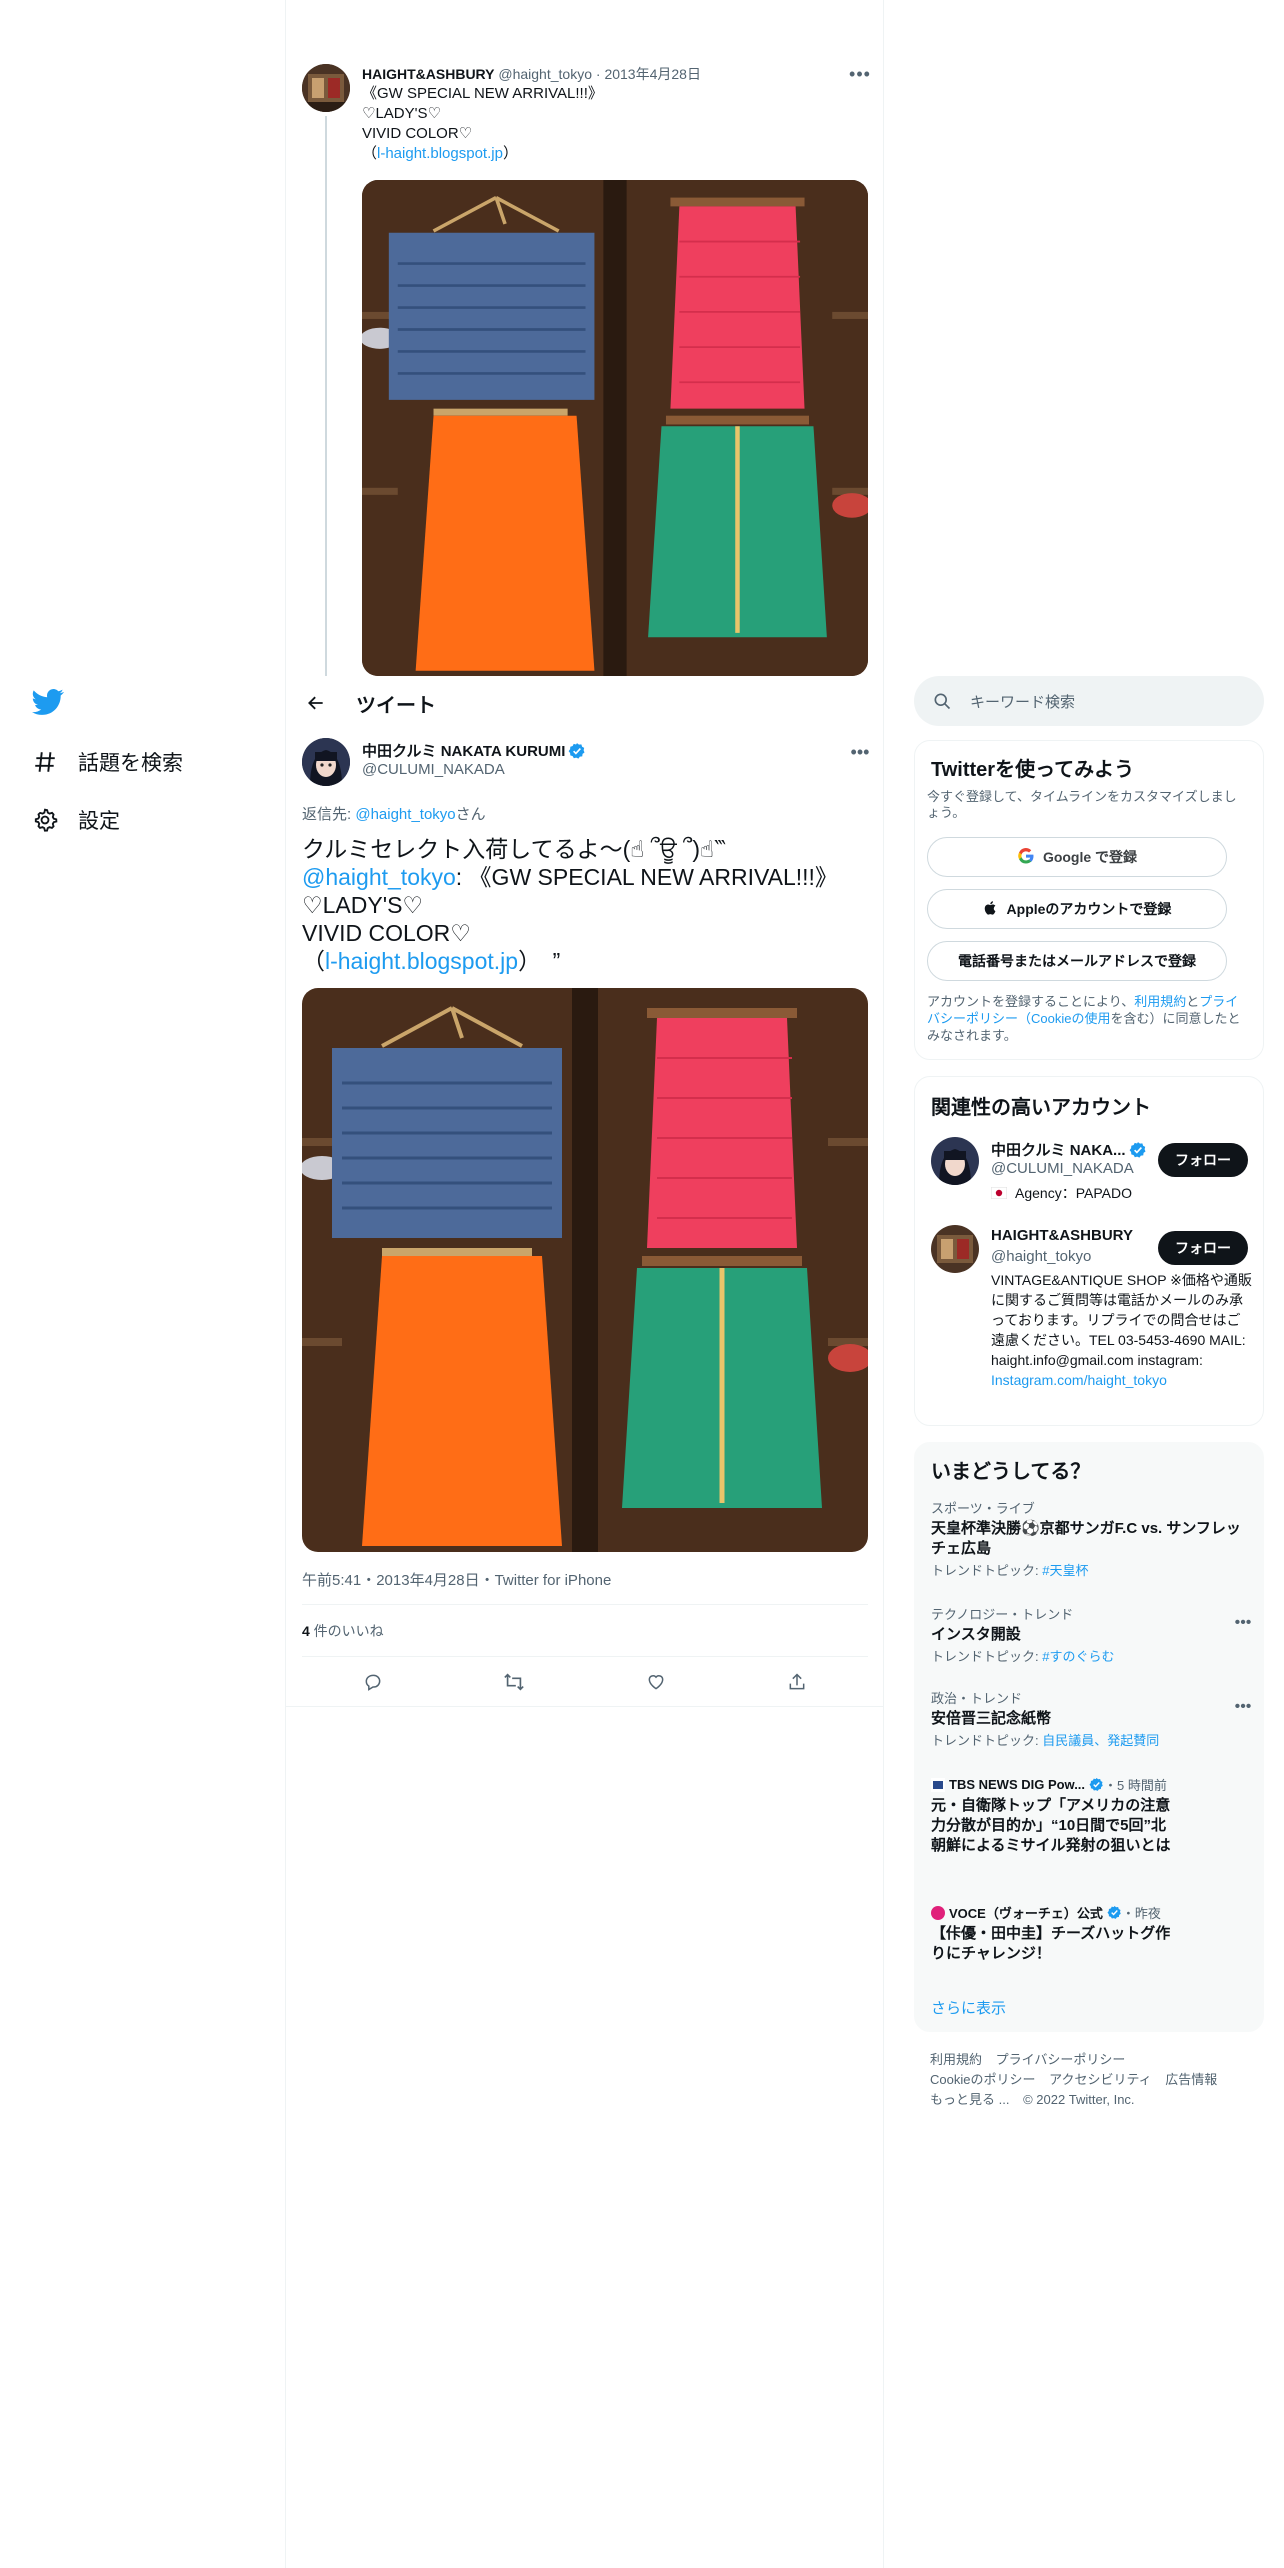 This screenshot has width=1284, height=2568. I want to click on signup-title: Twitterを使ってみよう, so click(1033, 770).